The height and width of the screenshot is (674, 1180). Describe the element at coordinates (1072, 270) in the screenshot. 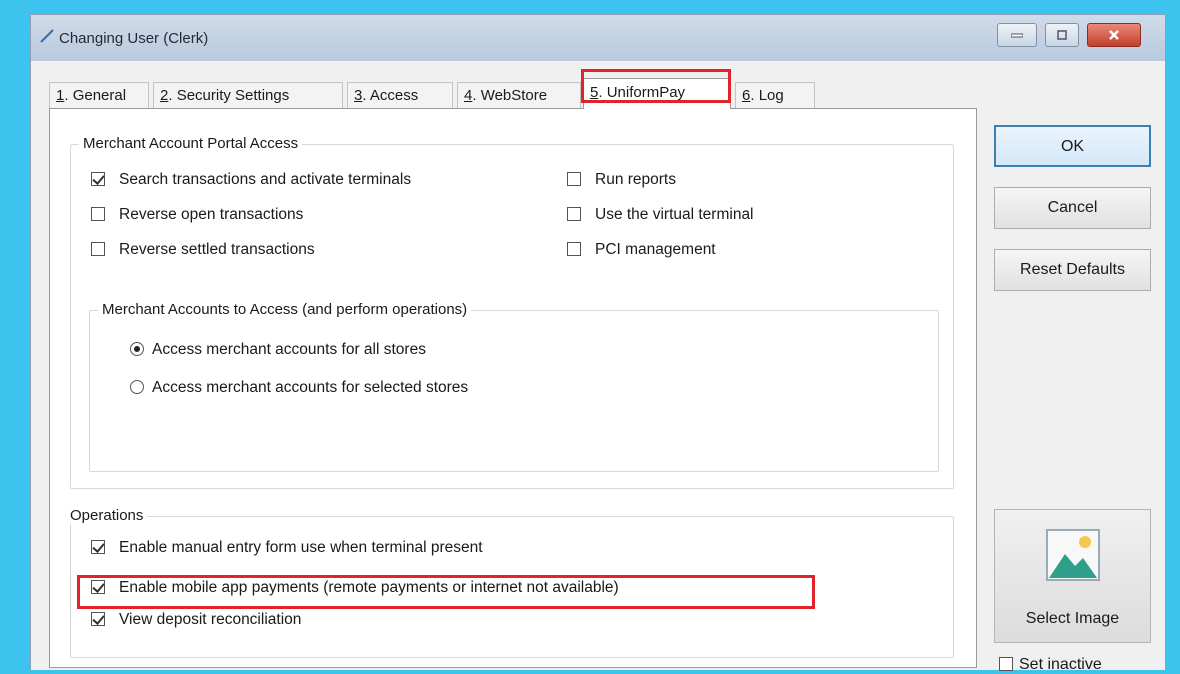

I see `reset-defaults-button: Reset Defaults` at that location.